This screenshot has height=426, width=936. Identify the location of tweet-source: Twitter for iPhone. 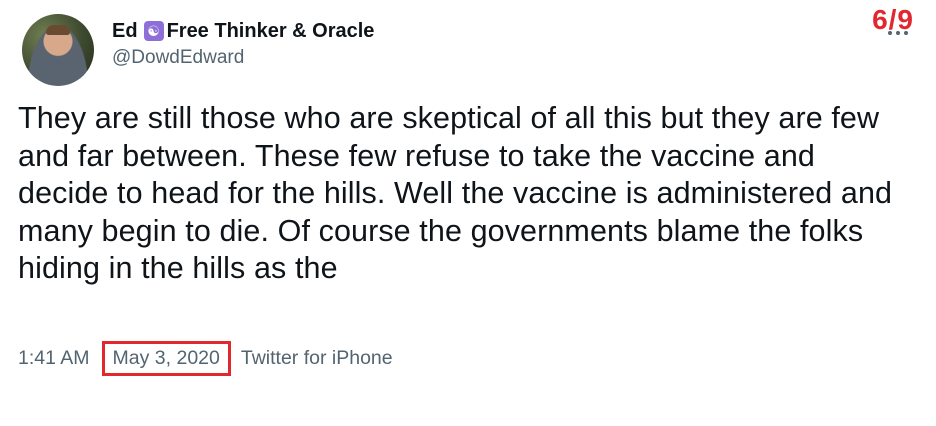
(317, 358).